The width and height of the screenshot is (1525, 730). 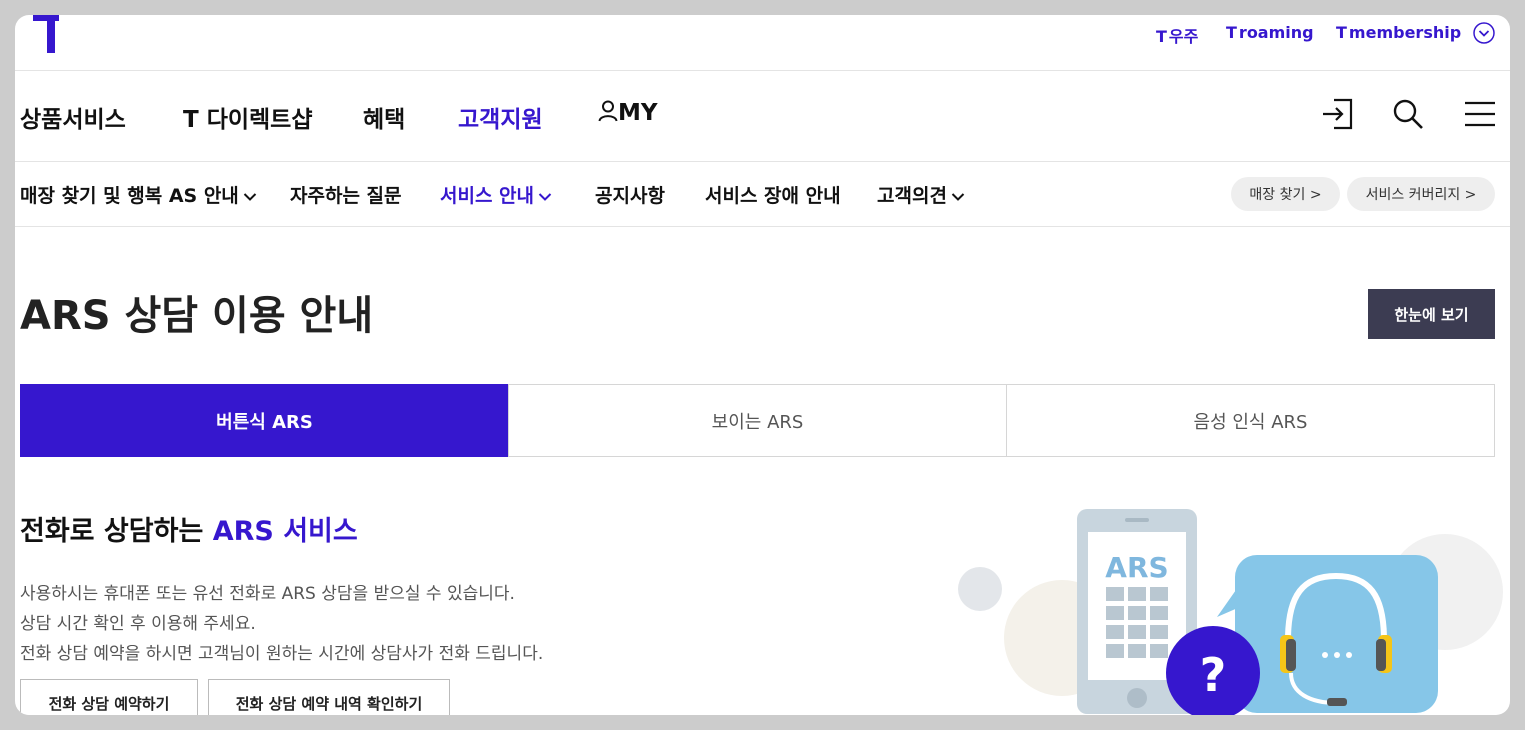 What do you see at coordinates (980, 589) in the screenshot?
I see `decor-circle` at bounding box center [980, 589].